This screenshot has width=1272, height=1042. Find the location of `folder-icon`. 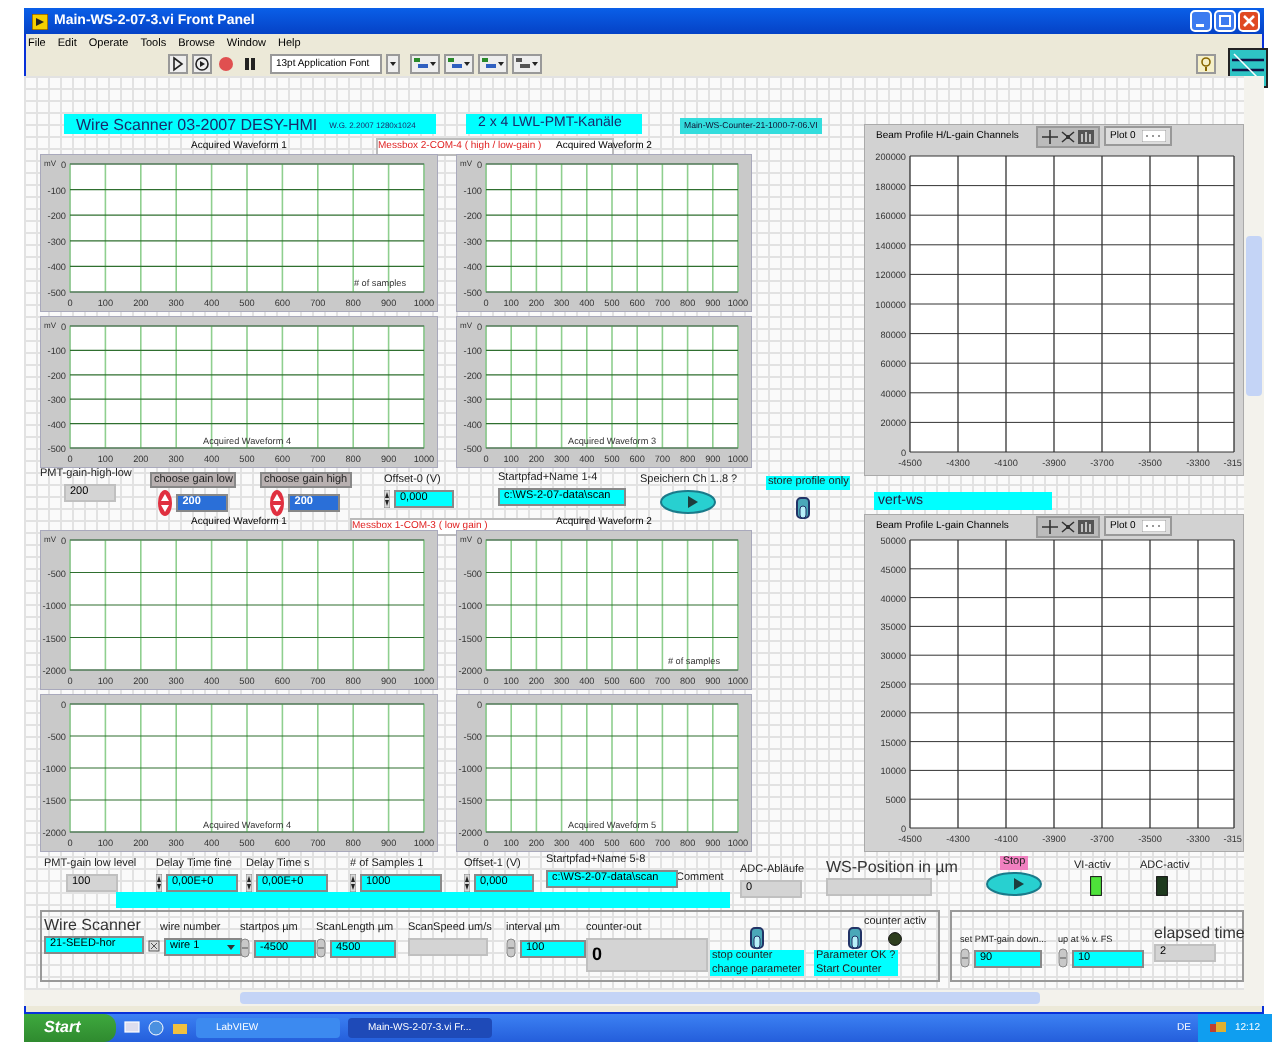

folder-icon is located at coordinates (180, 1028).